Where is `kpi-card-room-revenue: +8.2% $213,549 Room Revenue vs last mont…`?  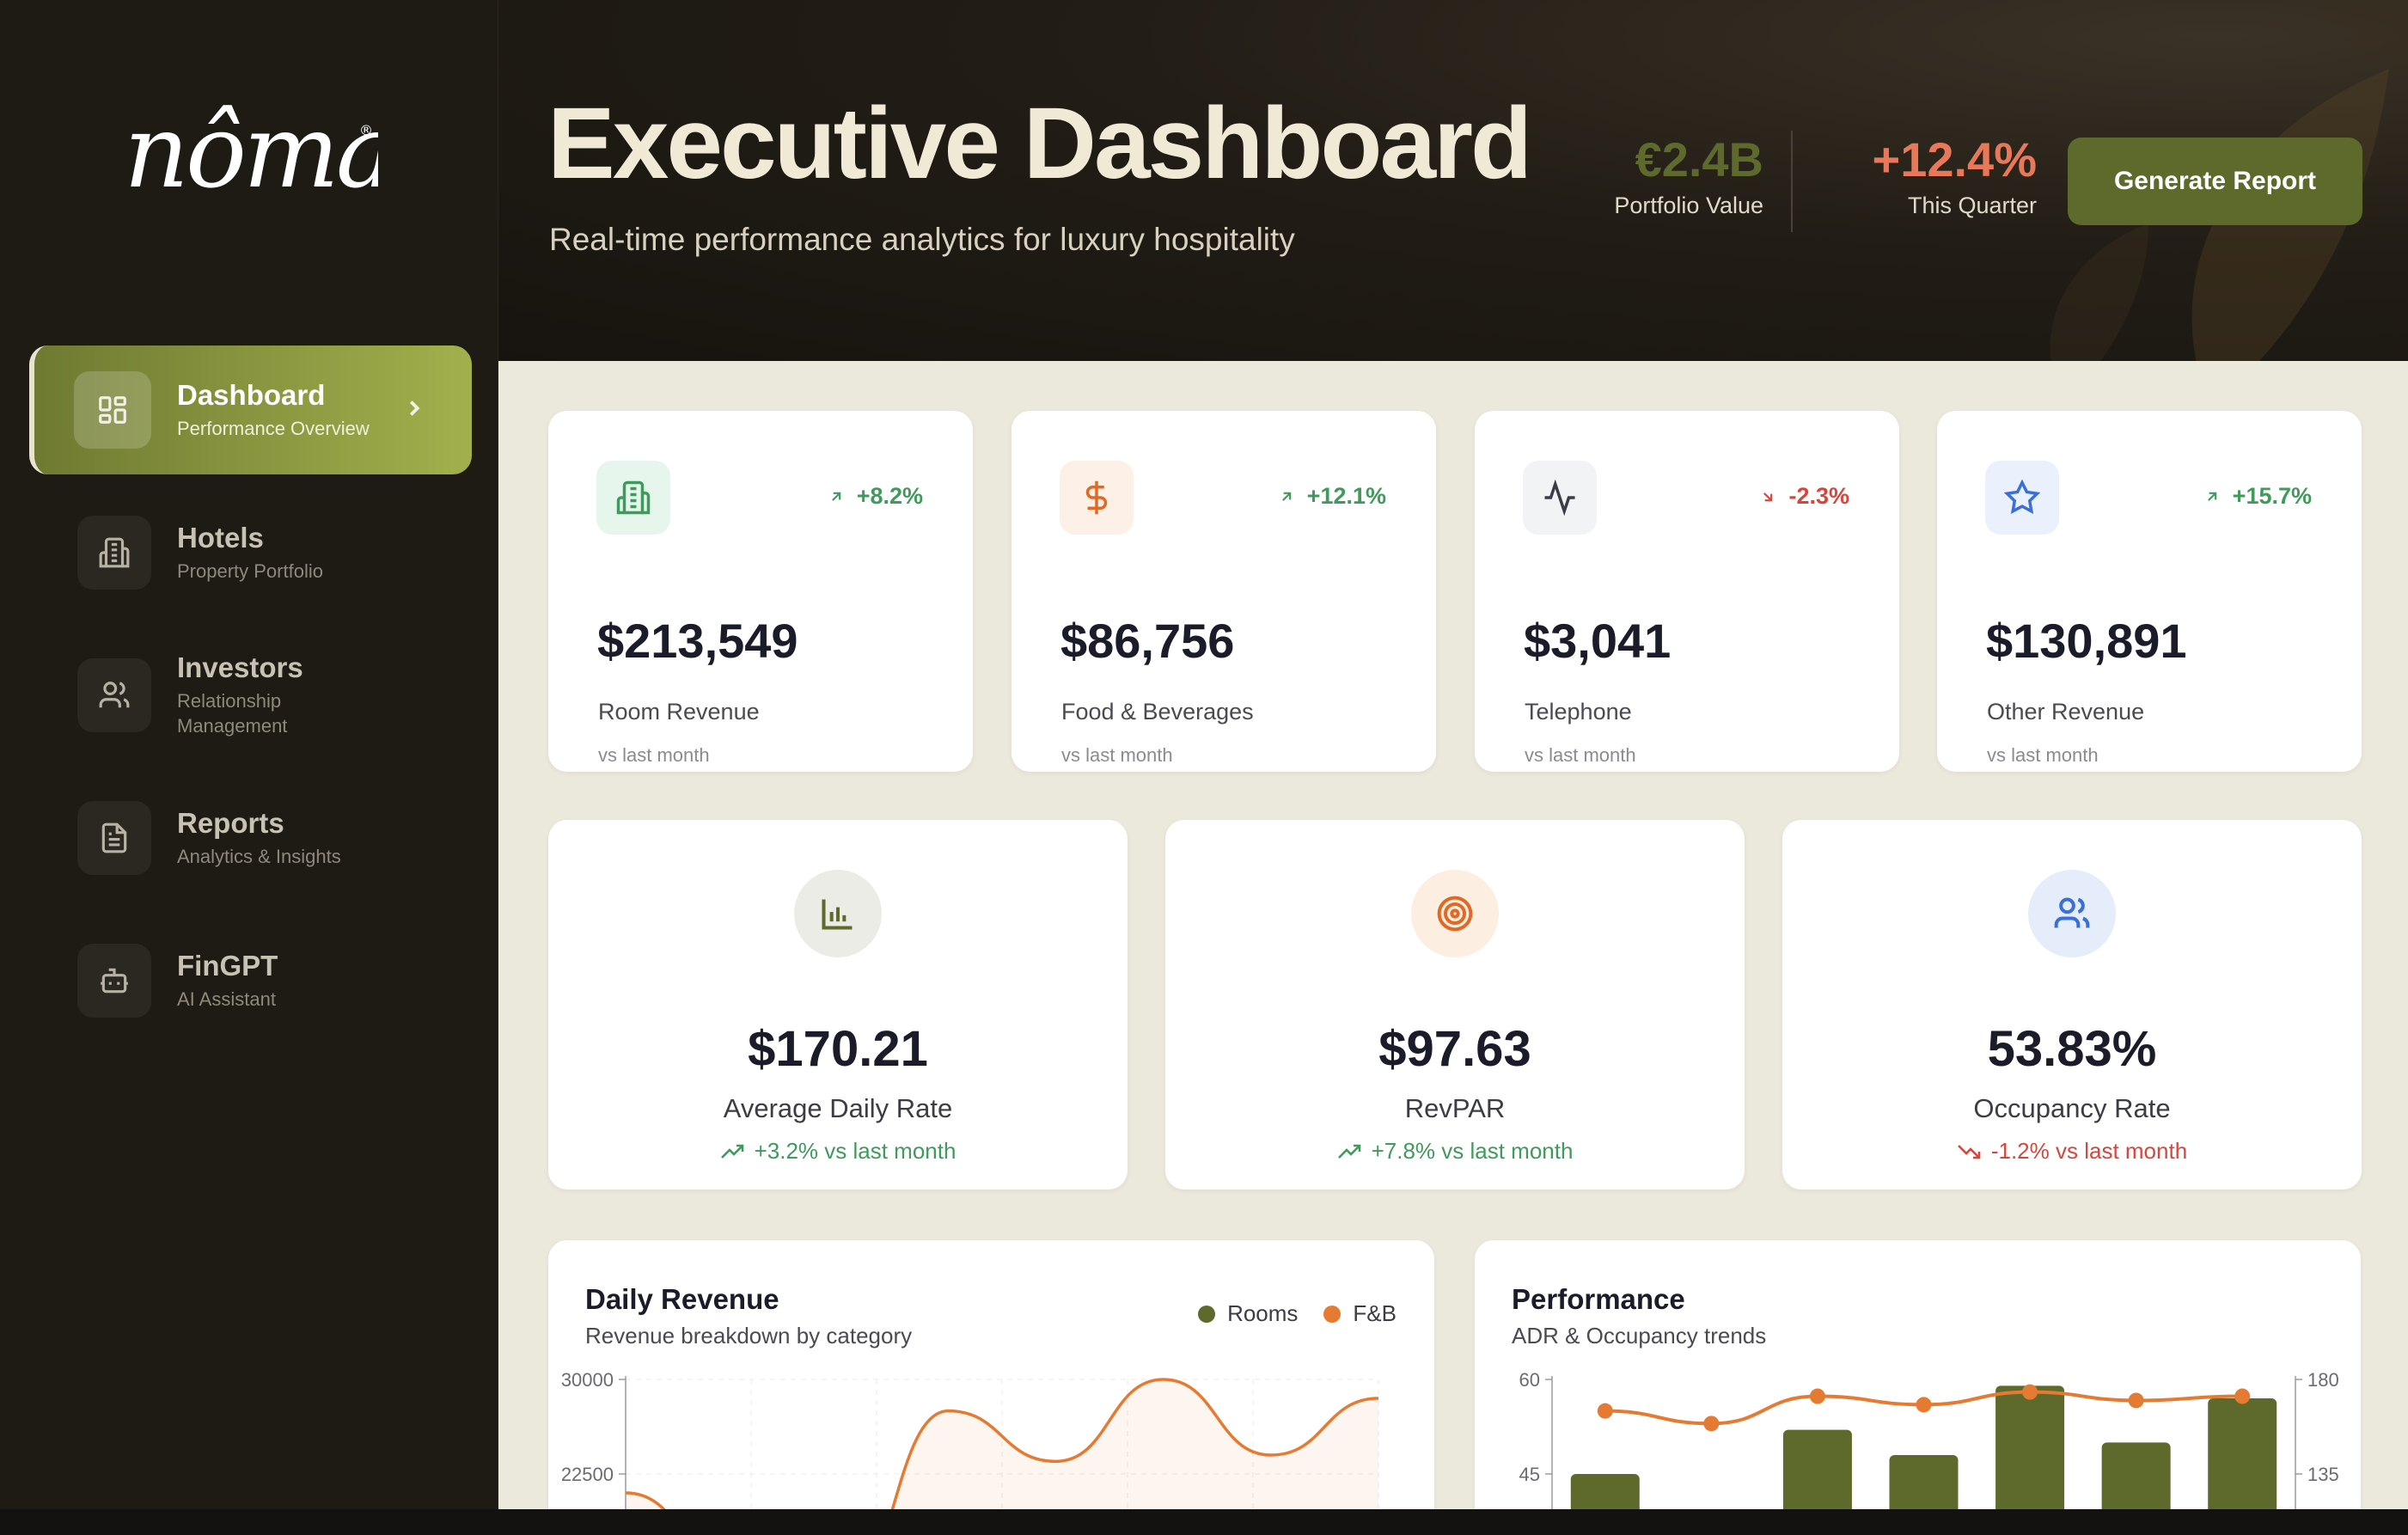 kpi-card-room-revenue: +8.2% $213,549 Room Revenue vs last mont… is located at coordinates (760, 591).